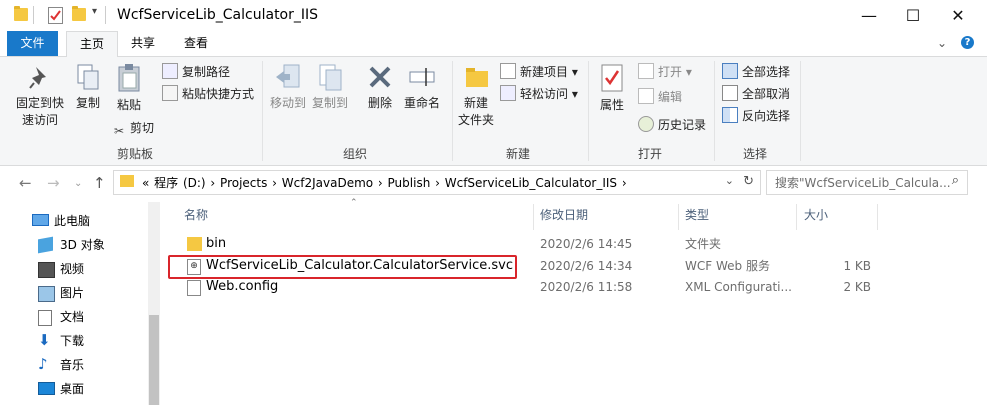  What do you see at coordinates (867, 182) in the screenshot?
I see `search-input: 搜索"WcfServiceLib_Calcula... ⌕` at bounding box center [867, 182].